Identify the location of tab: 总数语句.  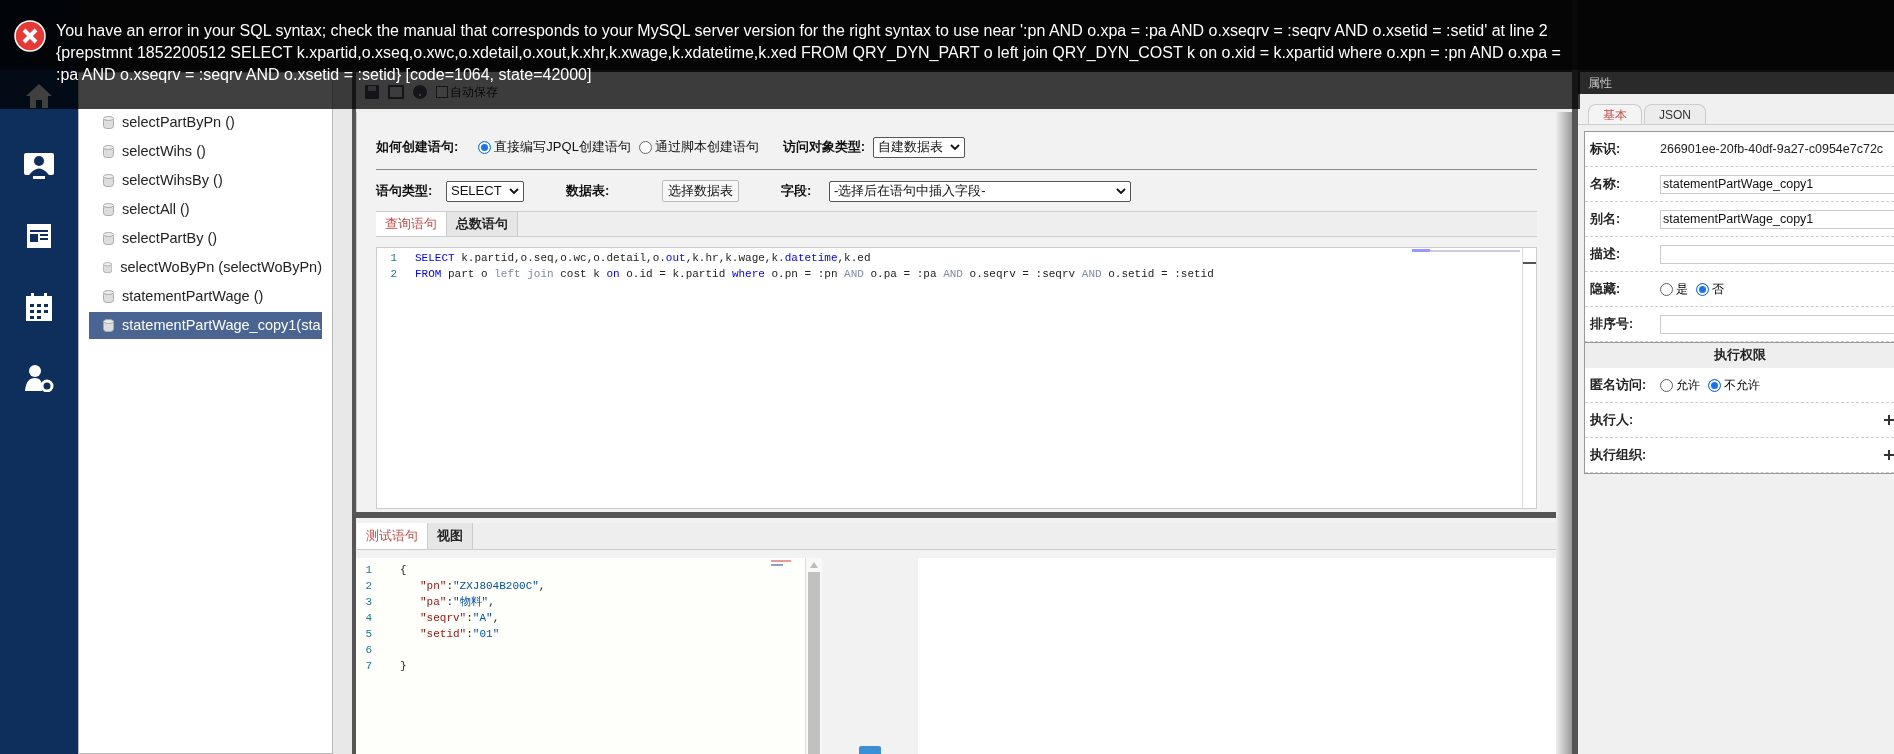
(482, 224).